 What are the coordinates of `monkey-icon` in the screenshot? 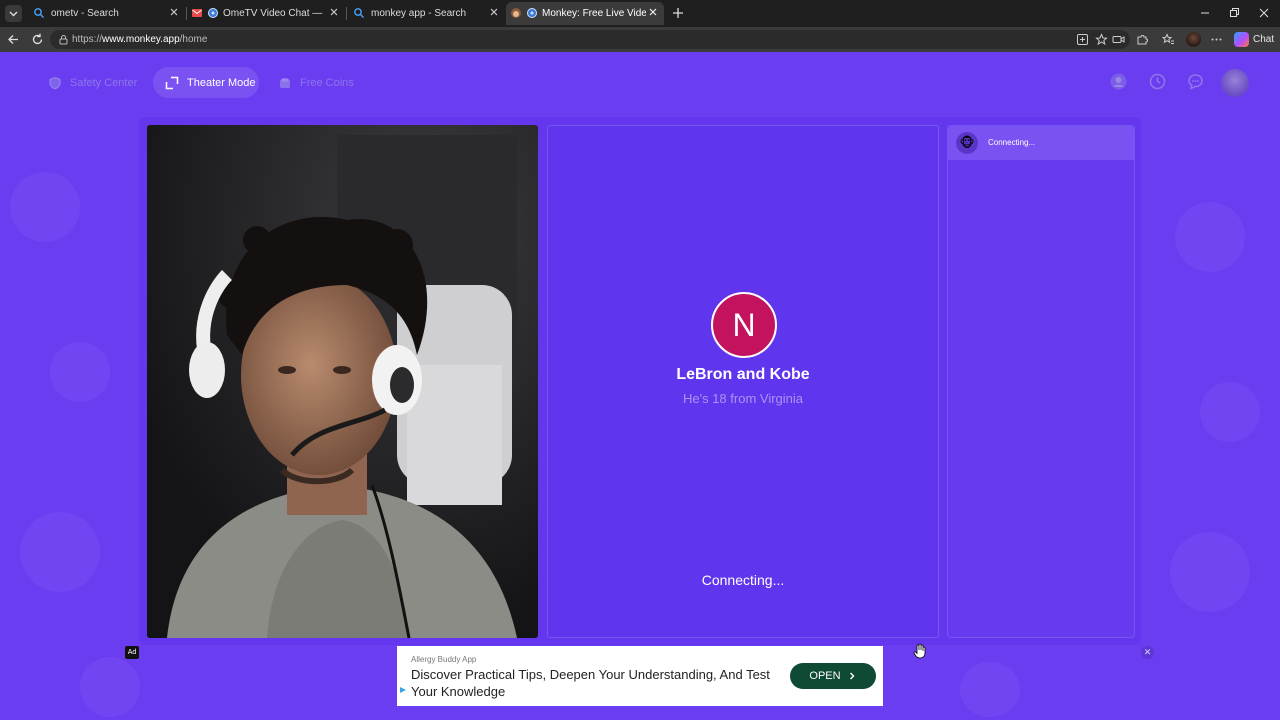 It's located at (516, 13).